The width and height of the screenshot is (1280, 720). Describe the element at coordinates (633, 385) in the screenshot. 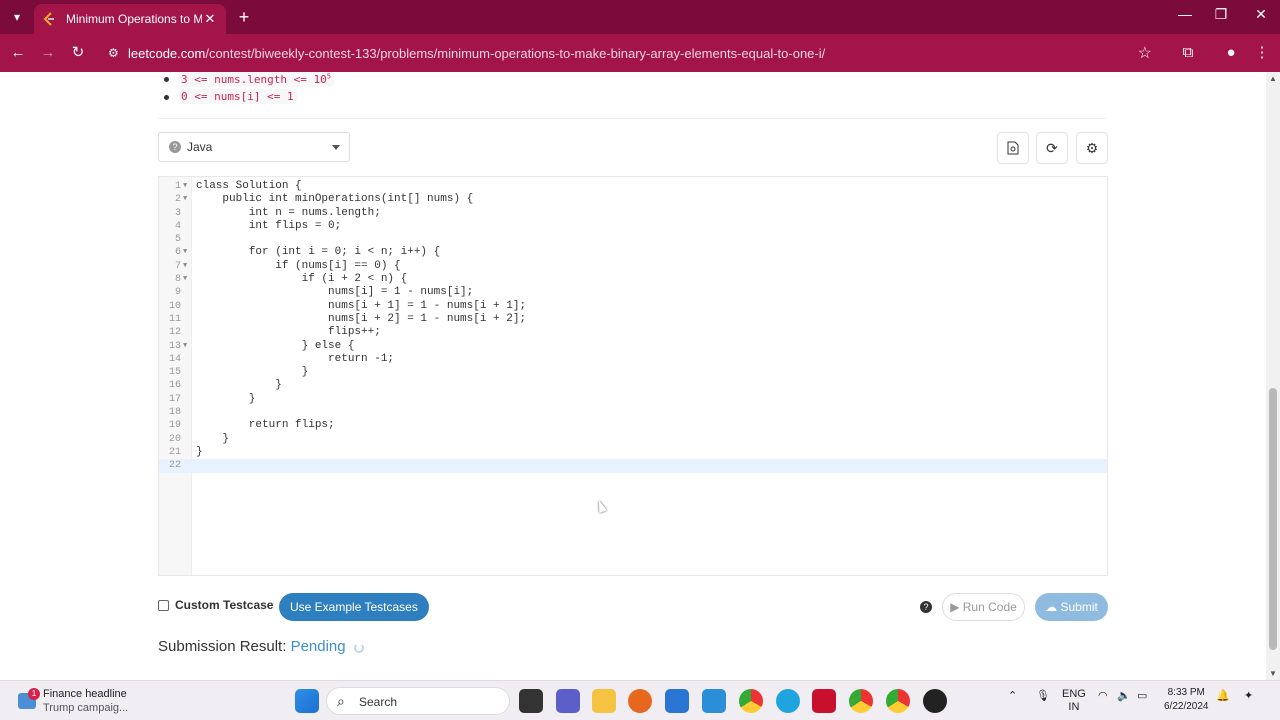

I see `code-line: 16 }` at that location.